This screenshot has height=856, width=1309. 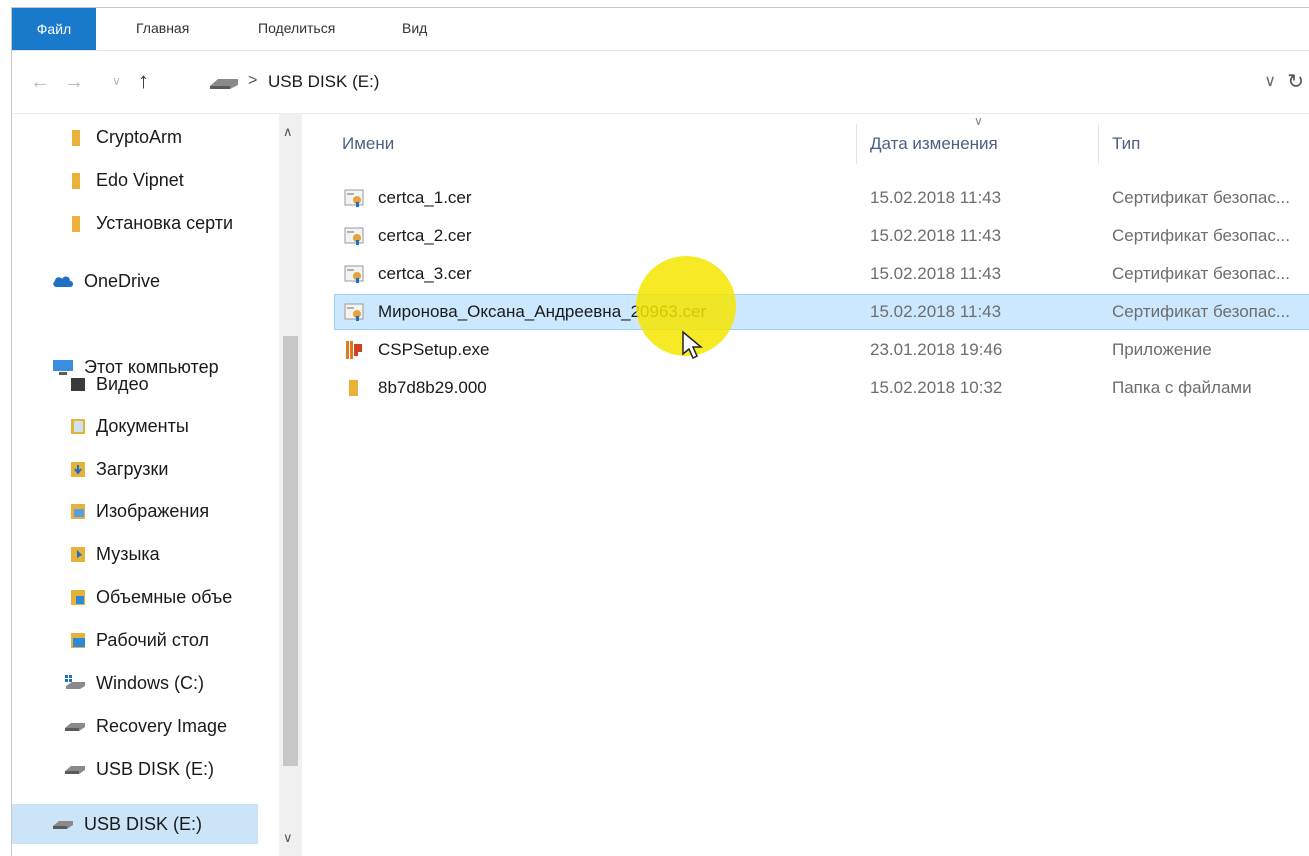 What do you see at coordinates (936, 349) in the screenshot?
I see `file-date: 23.01.2018 19:46` at bounding box center [936, 349].